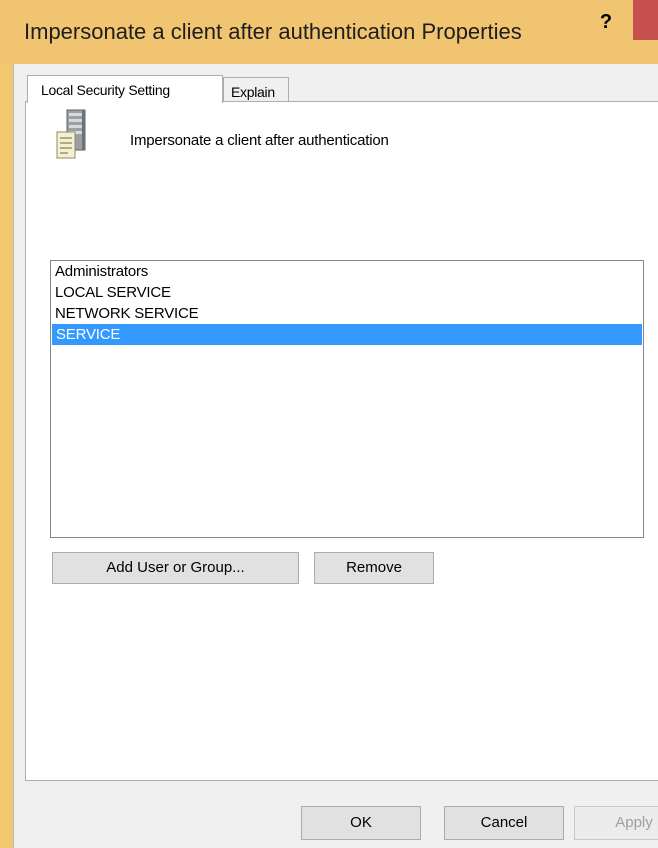  I want to click on list-item: Administrators, so click(347, 271).